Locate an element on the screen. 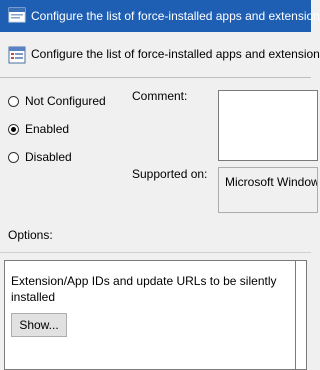  divider is located at coordinates (155, 77).